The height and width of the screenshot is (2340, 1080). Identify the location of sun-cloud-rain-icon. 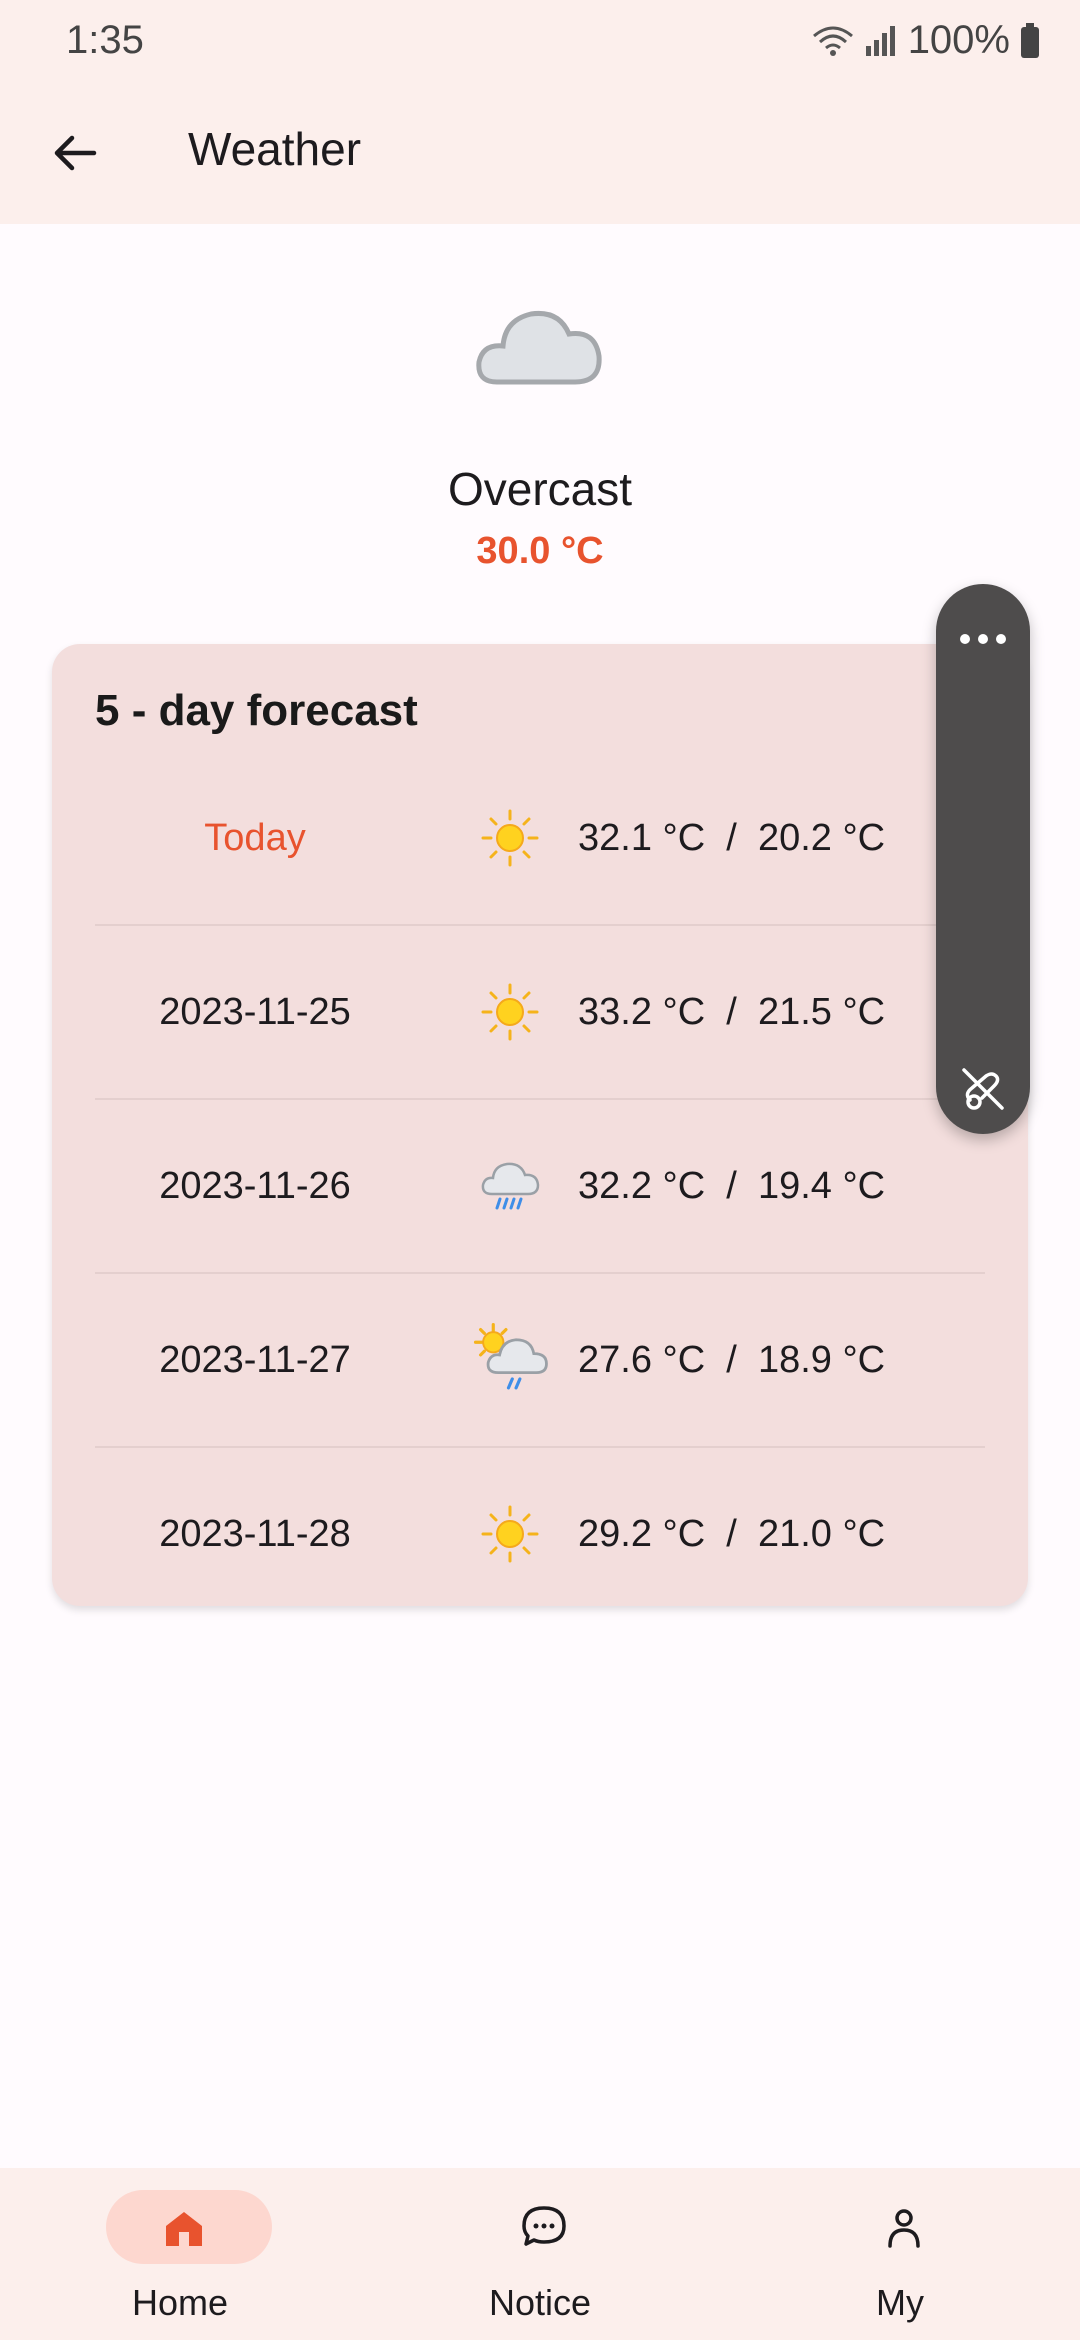
(510, 1356).